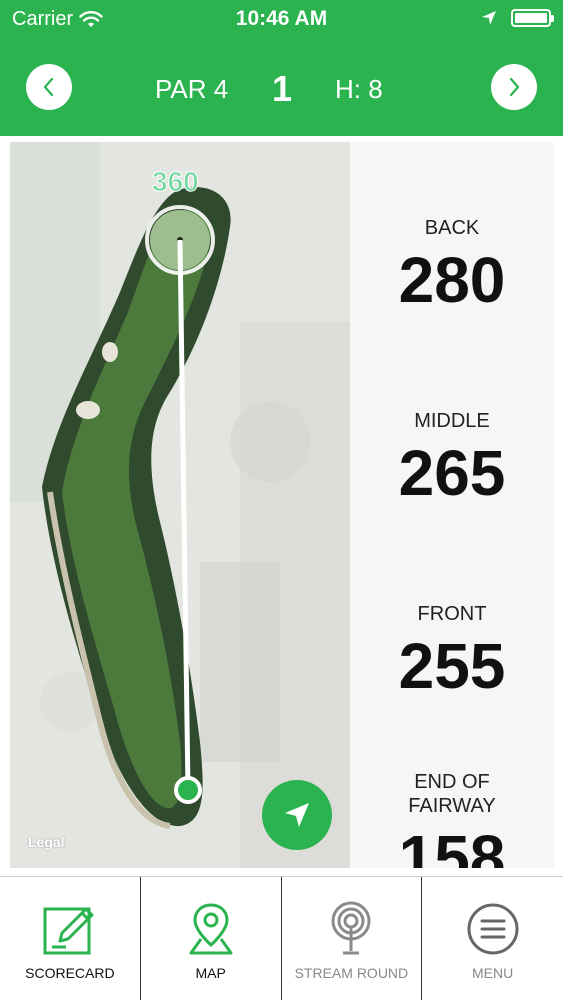 This screenshot has height=1000, width=563. What do you see at coordinates (452, 614) in the screenshot?
I see `distance-front-label: FRONT` at bounding box center [452, 614].